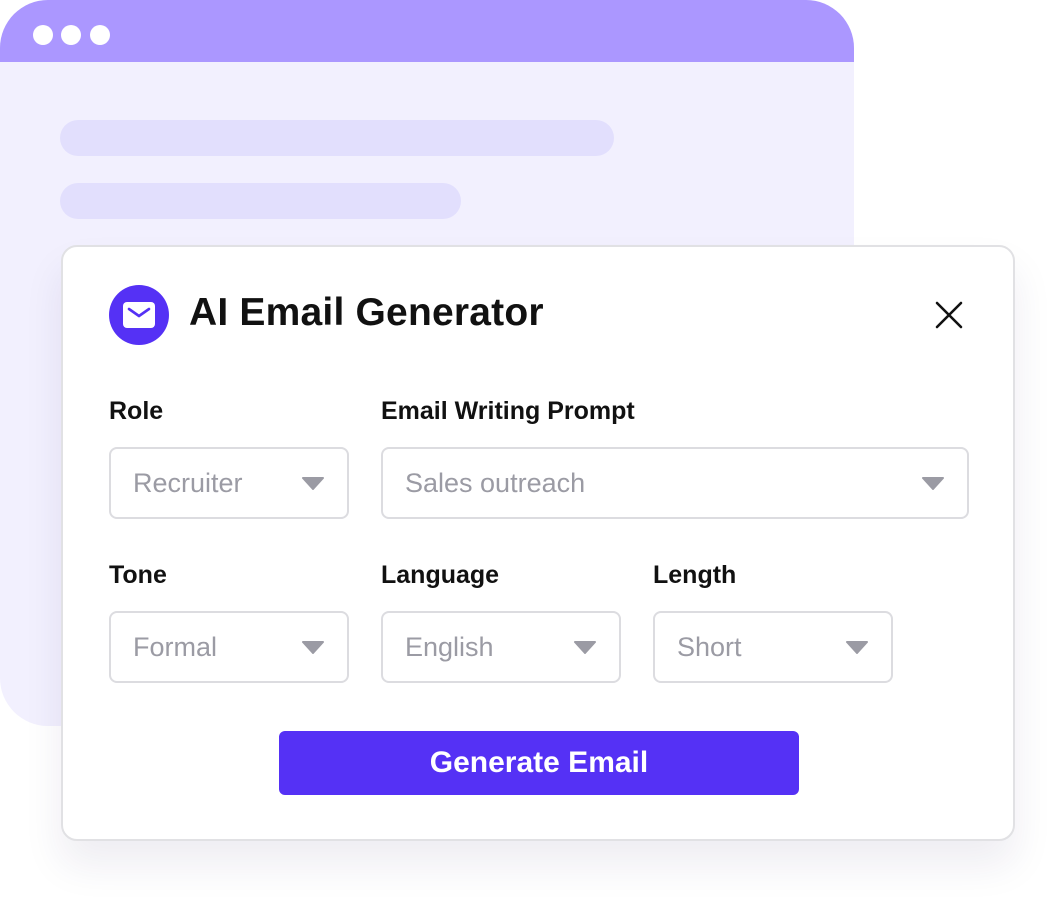 This screenshot has width=1056, height=898. I want to click on generate-email-button: Generate Email, so click(539, 763).